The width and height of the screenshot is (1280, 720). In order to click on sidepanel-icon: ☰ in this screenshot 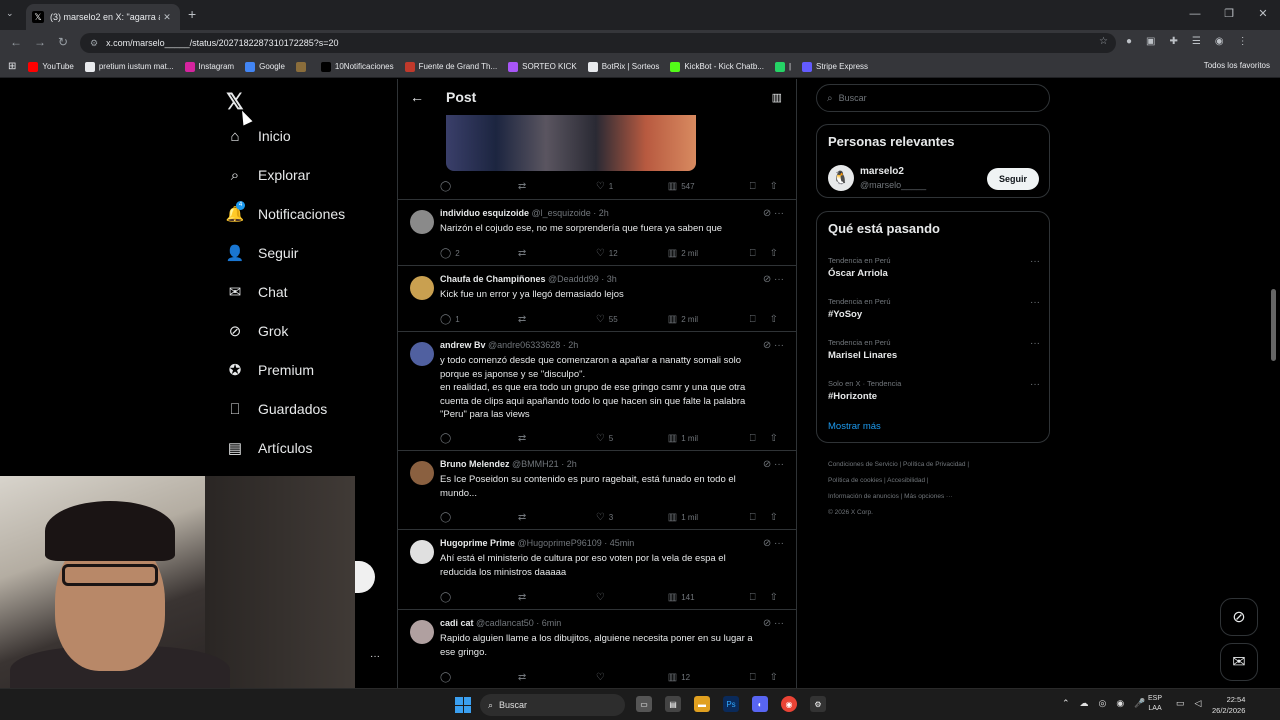, I will do `click(1196, 41)`.